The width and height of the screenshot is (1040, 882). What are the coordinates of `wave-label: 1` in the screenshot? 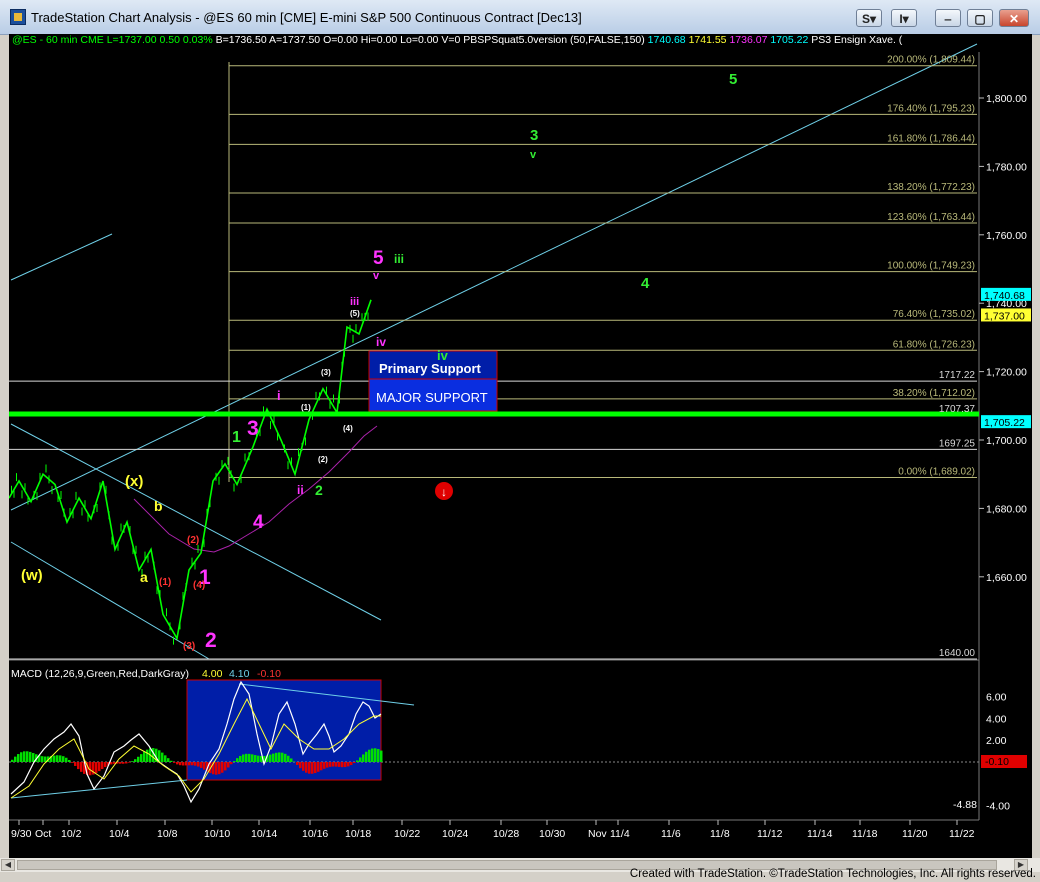 It's located at (236, 437).